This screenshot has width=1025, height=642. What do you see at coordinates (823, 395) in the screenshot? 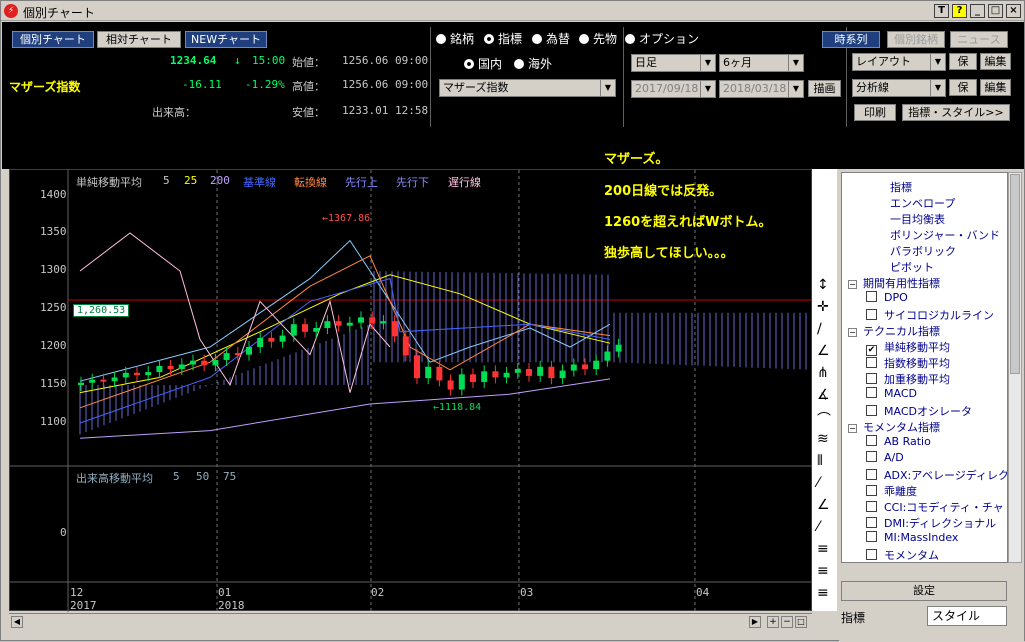
I see `fib-tool-icon: ∡` at bounding box center [823, 395].